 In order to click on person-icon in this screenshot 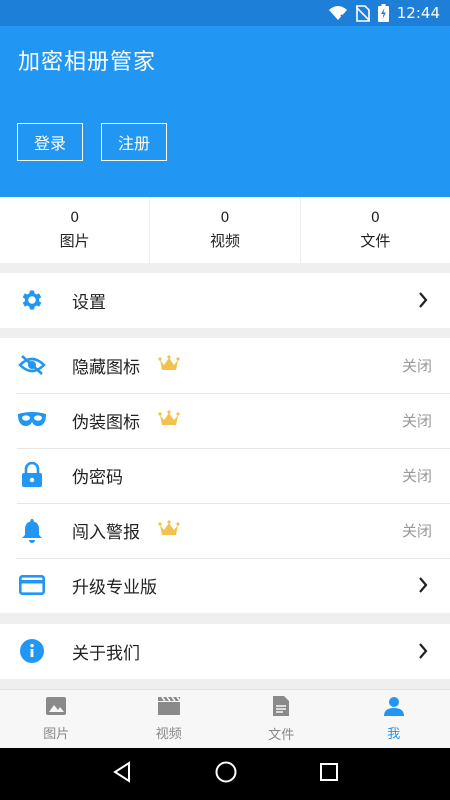, I will do `click(393, 708)`.